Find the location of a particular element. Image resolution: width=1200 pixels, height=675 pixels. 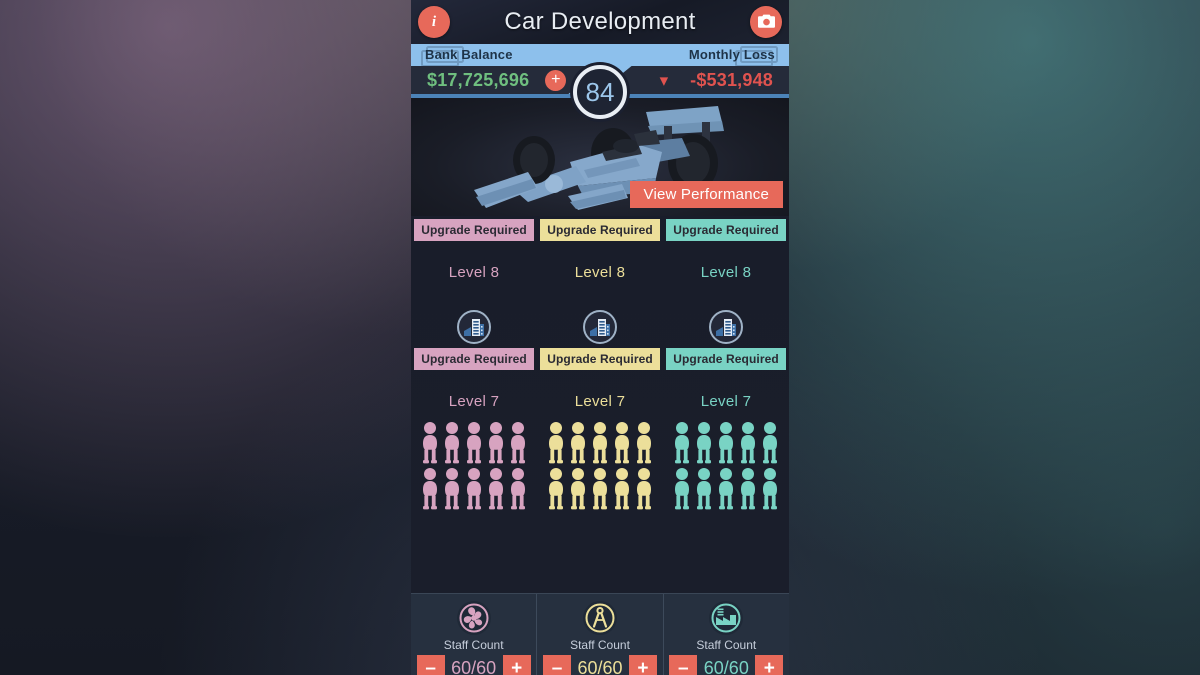

bank-balance-value: $17,725,696 is located at coordinates (478, 79).